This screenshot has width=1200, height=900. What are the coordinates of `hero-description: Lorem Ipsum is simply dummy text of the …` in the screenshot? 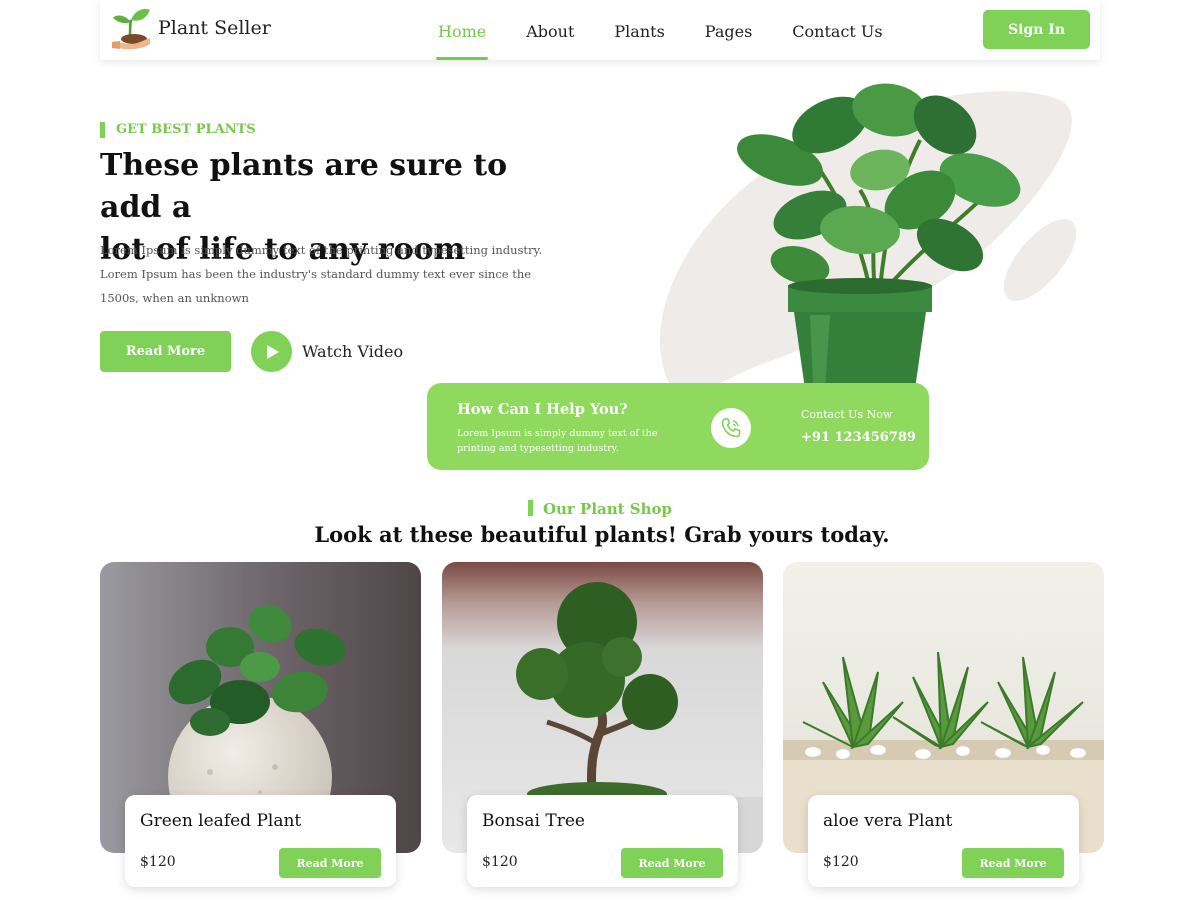 It's located at (327, 274).